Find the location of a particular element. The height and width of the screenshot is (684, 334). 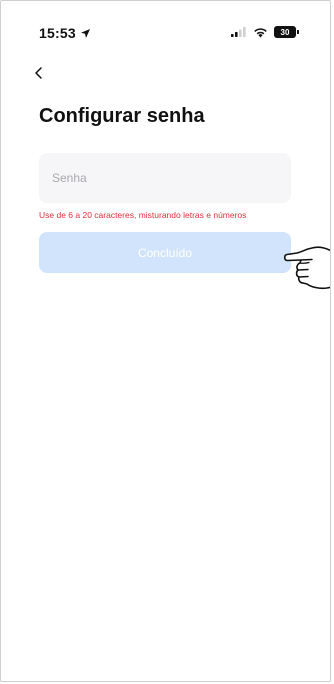

status-time: 15:53 is located at coordinates (65, 33).